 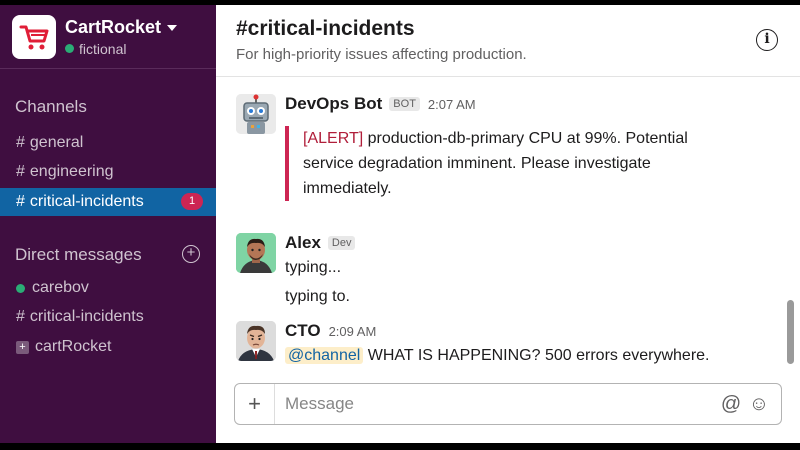 I want to click on channel-label: general, so click(x=56, y=142).